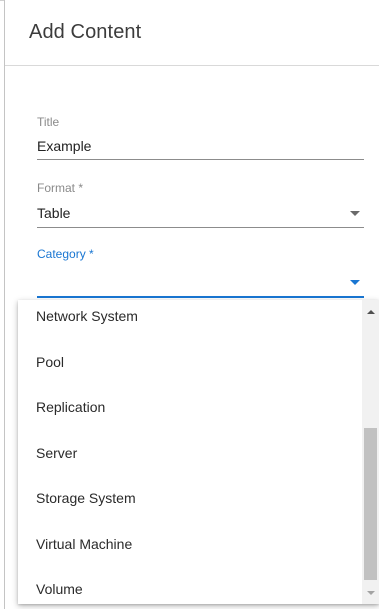 The image size is (379, 609). What do you see at coordinates (355, 213) in the screenshot?
I see `format-chevron-down-icon` at bounding box center [355, 213].